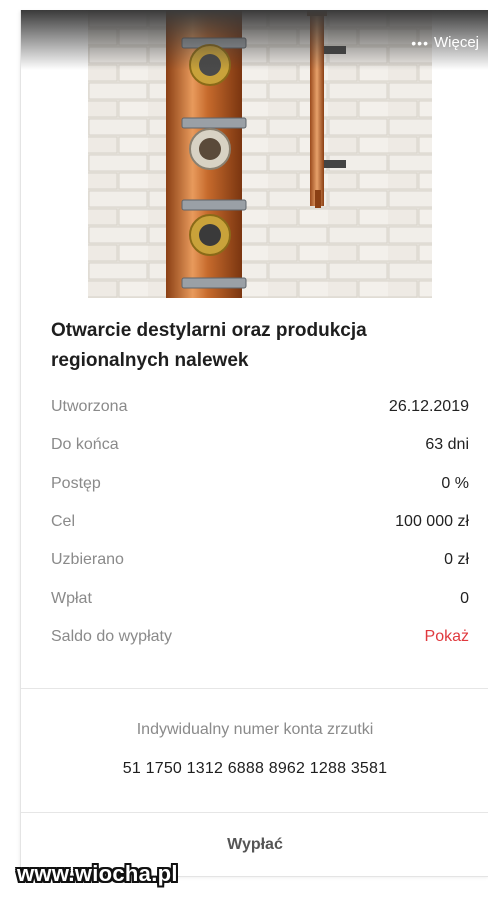  Describe the element at coordinates (428, 407) in the screenshot. I see `detail-value: 26.12.2019` at that location.